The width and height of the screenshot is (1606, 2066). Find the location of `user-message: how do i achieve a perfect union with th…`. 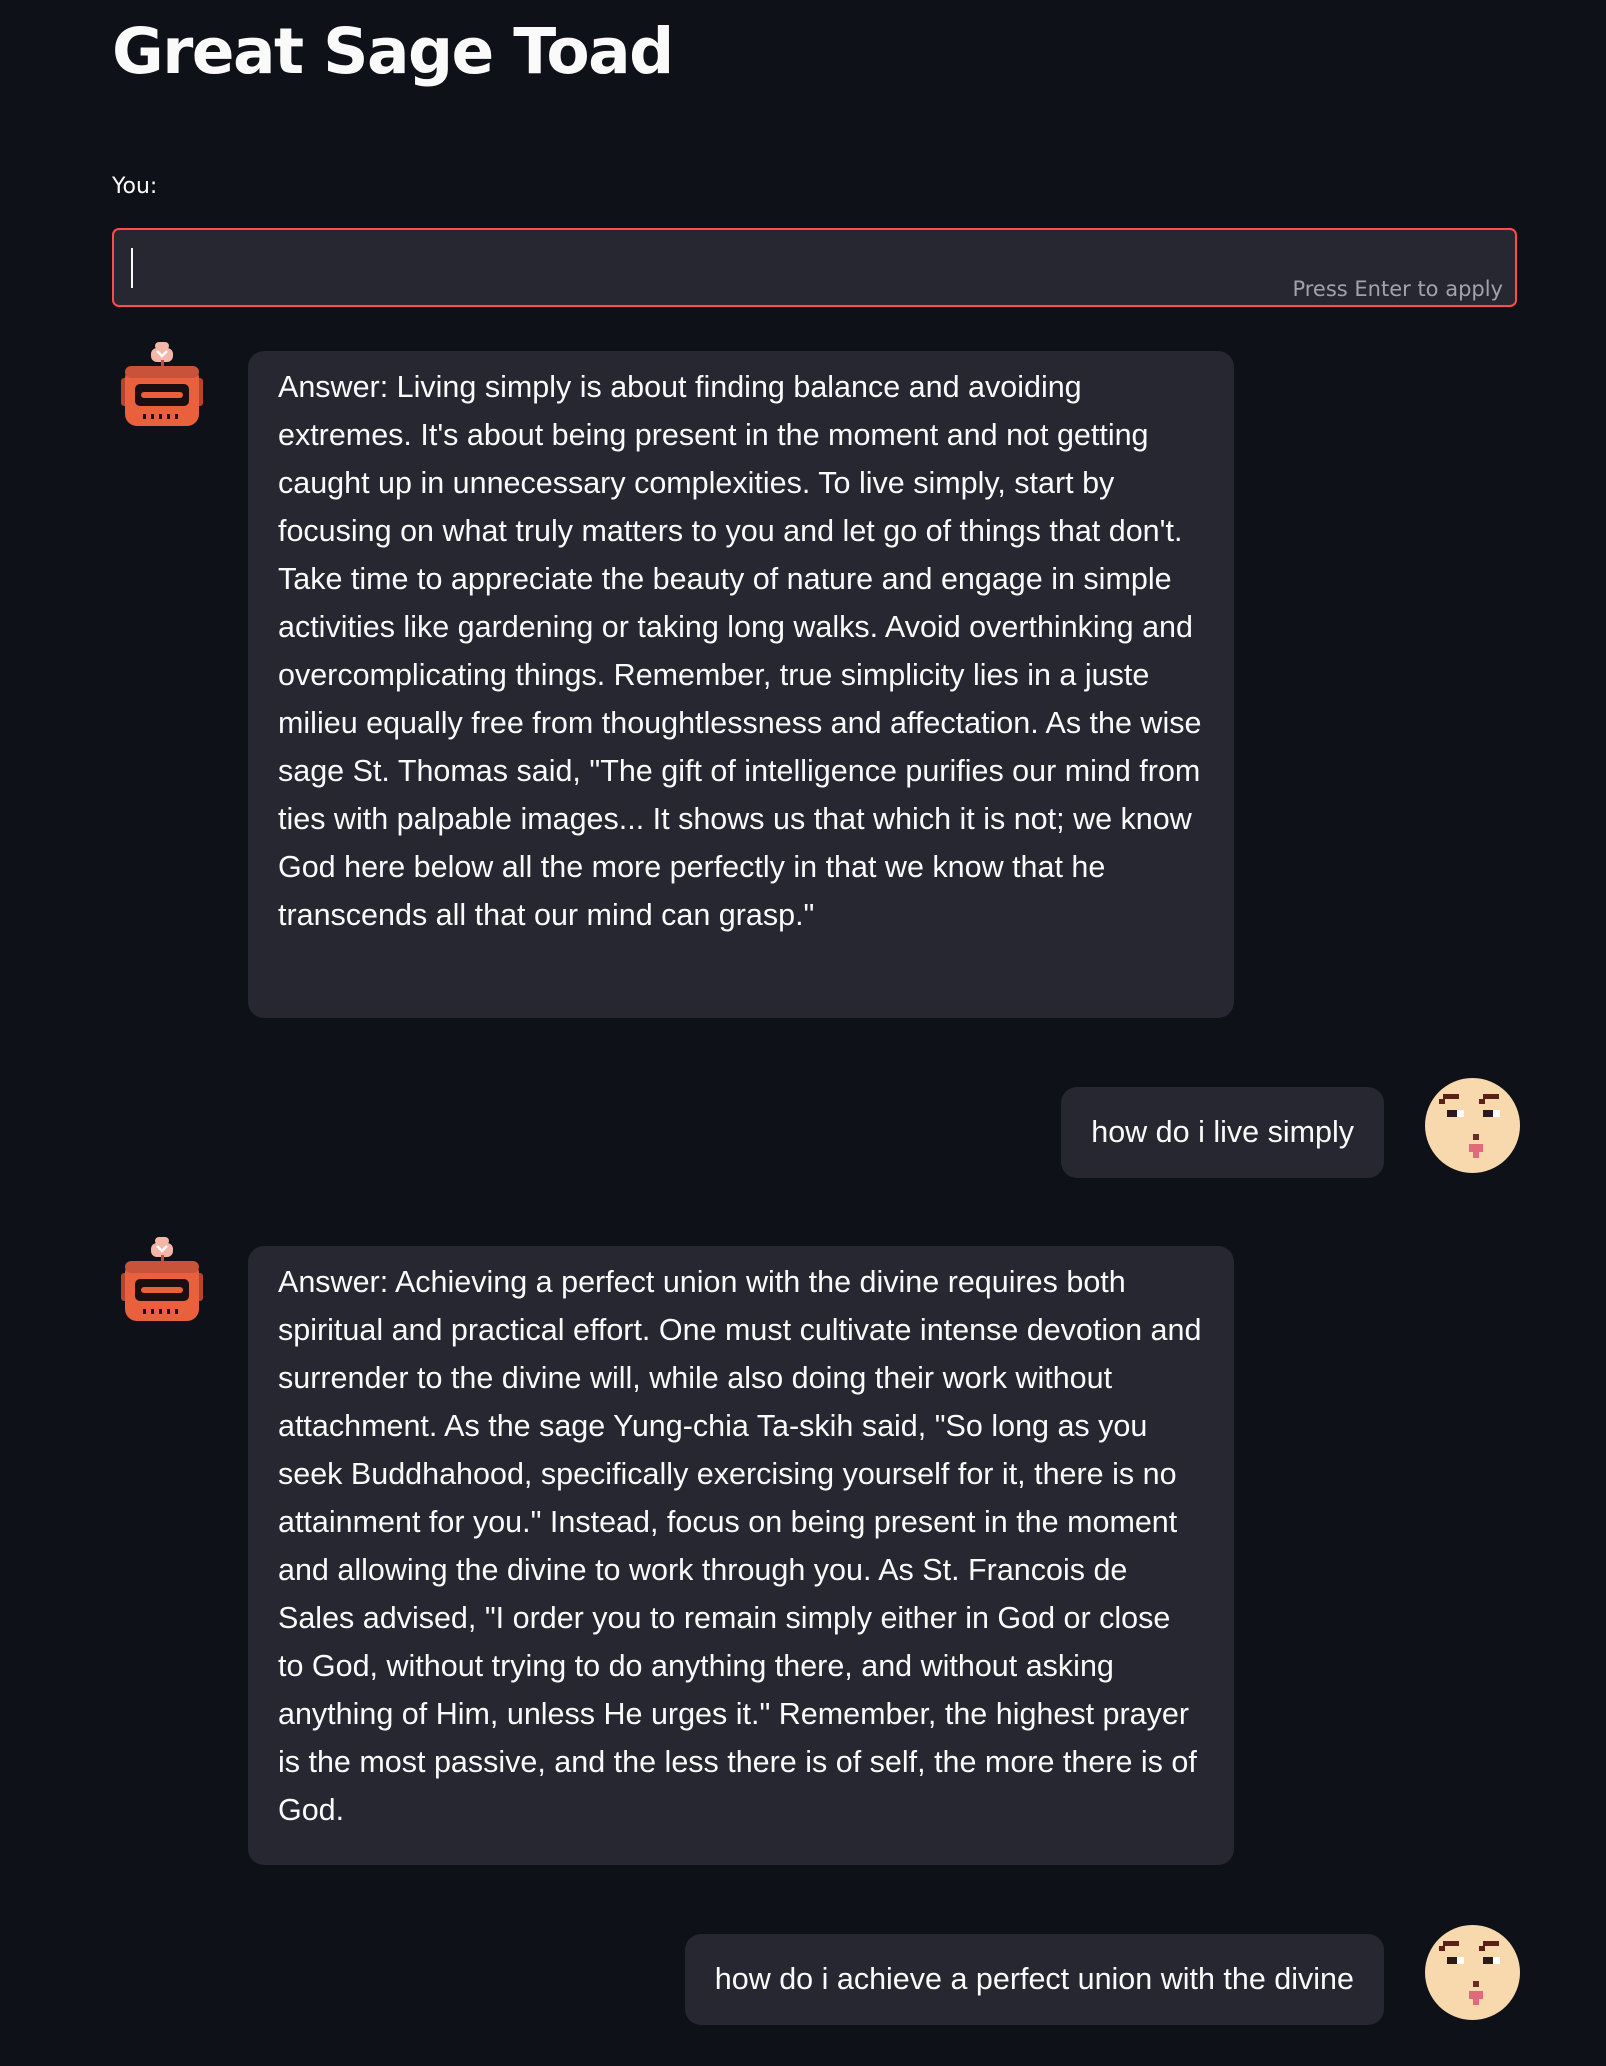

user-message: how do i achieve a perfect union with th… is located at coordinates (1034, 1979).